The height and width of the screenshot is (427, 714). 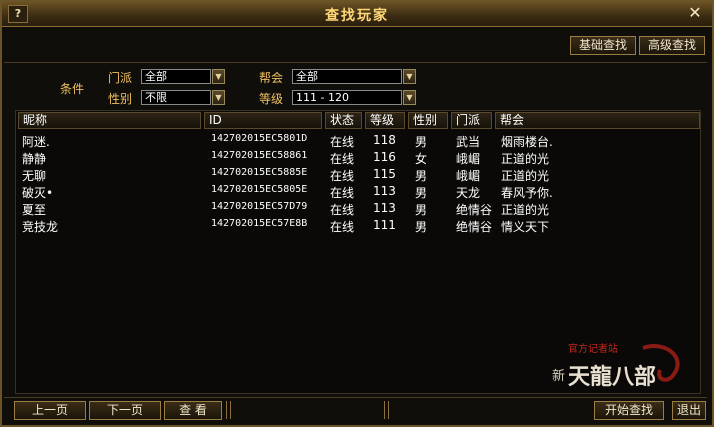 What do you see at coordinates (409, 76) in the screenshot?
I see `guild-dropdown-icon: ▼` at bounding box center [409, 76].